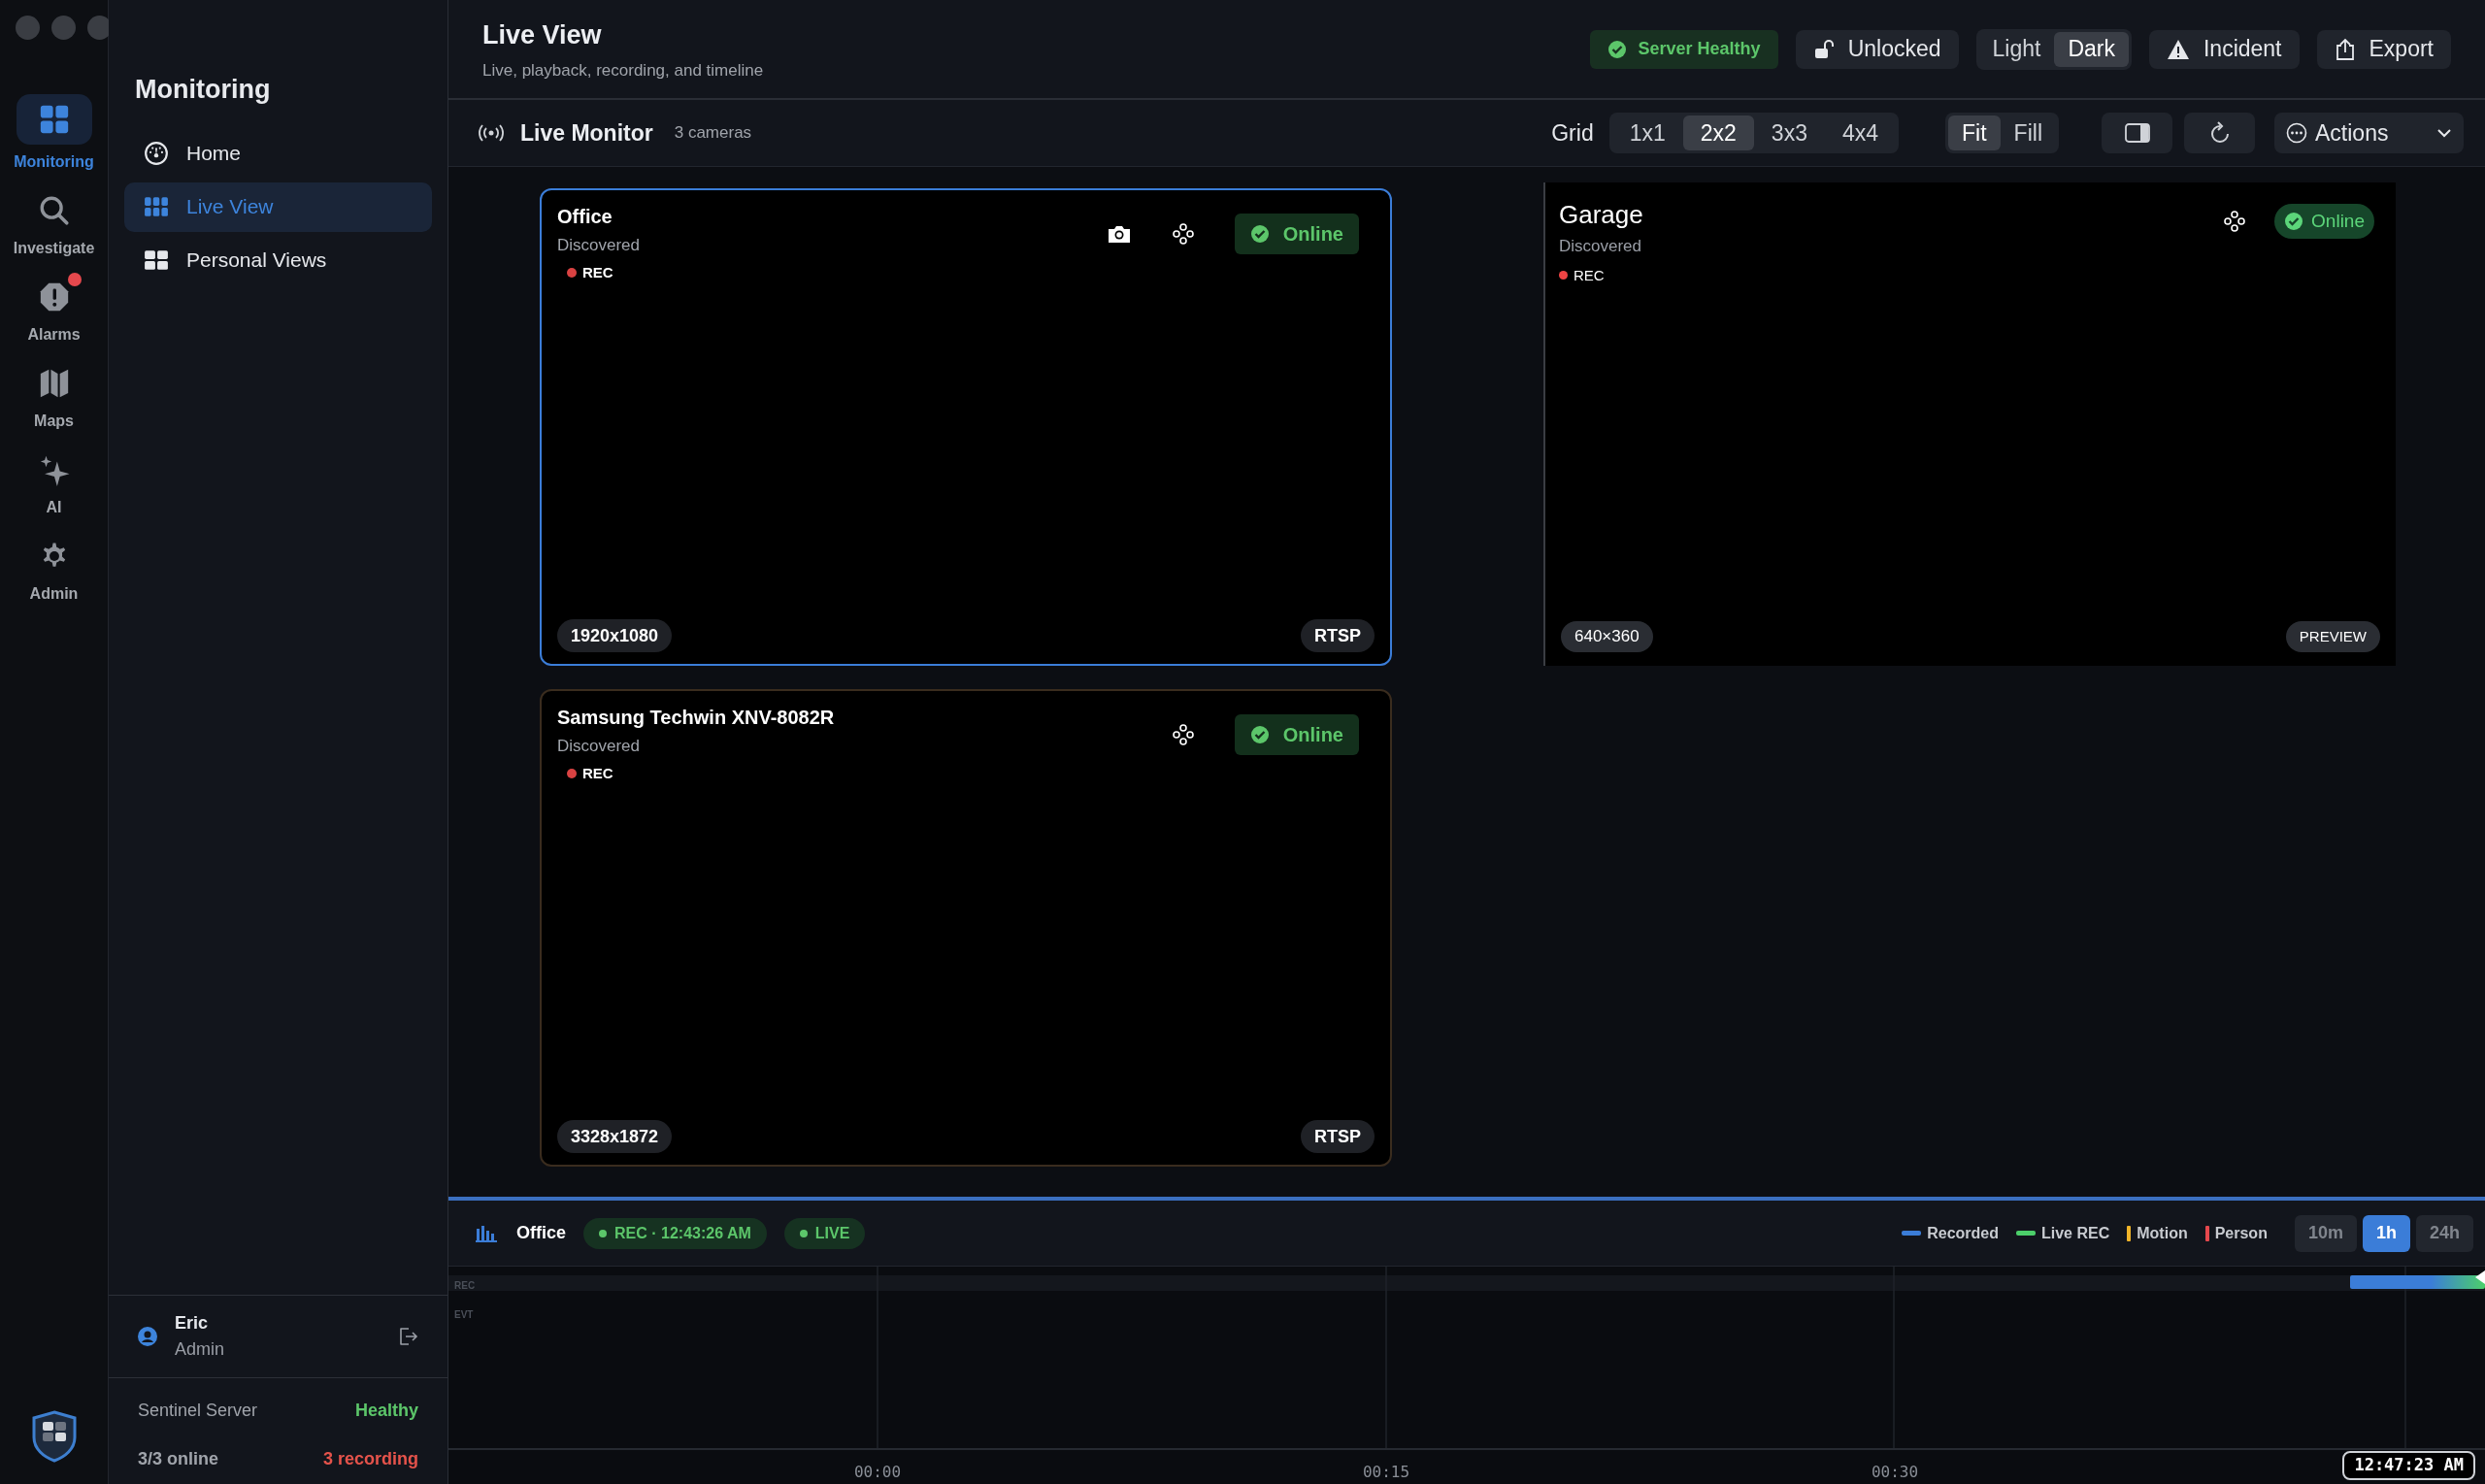 Image resolution: width=2485 pixels, height=1484 pixels. I want to click on rail-item: AI, so click(54, 482).